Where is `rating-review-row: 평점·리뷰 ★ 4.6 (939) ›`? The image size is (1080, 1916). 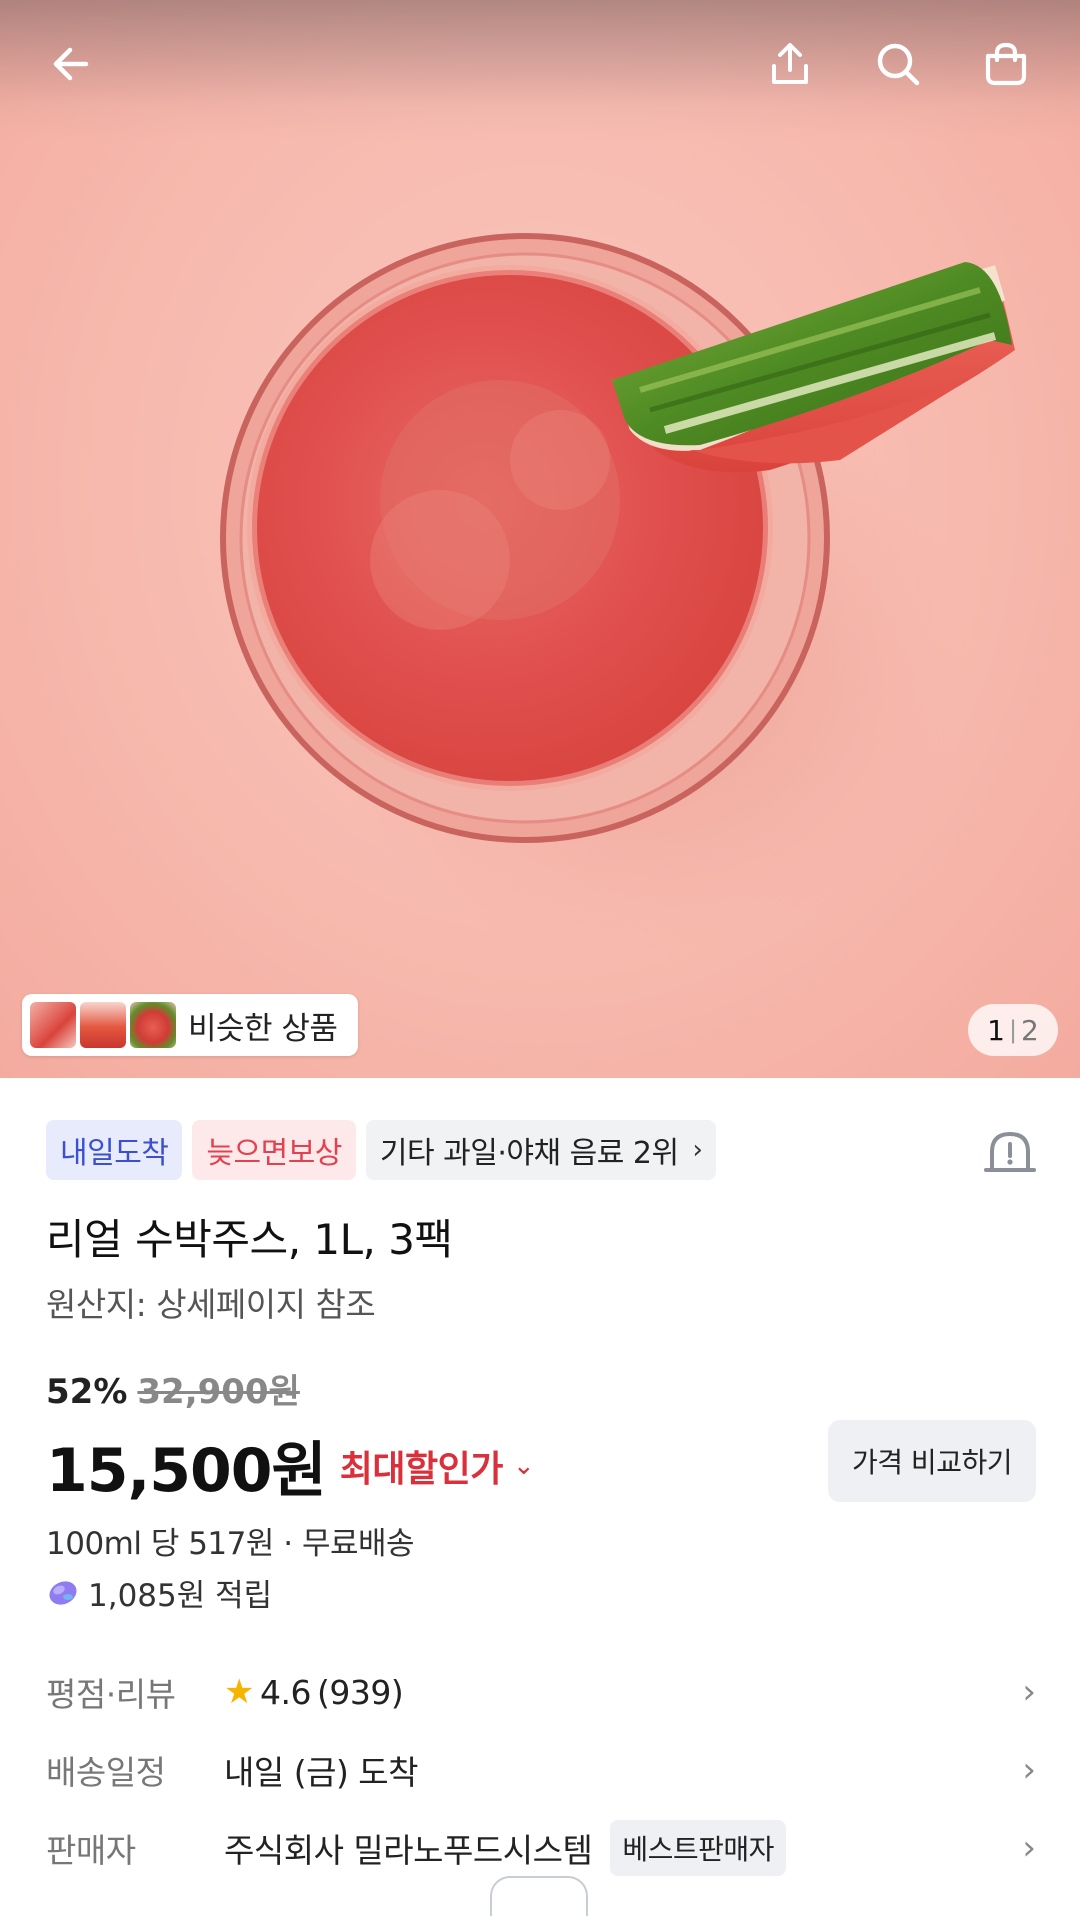 rating-review-row: 평점·리뷰 ★ 4.6 (939) › is located at coordinates (541, 1692).